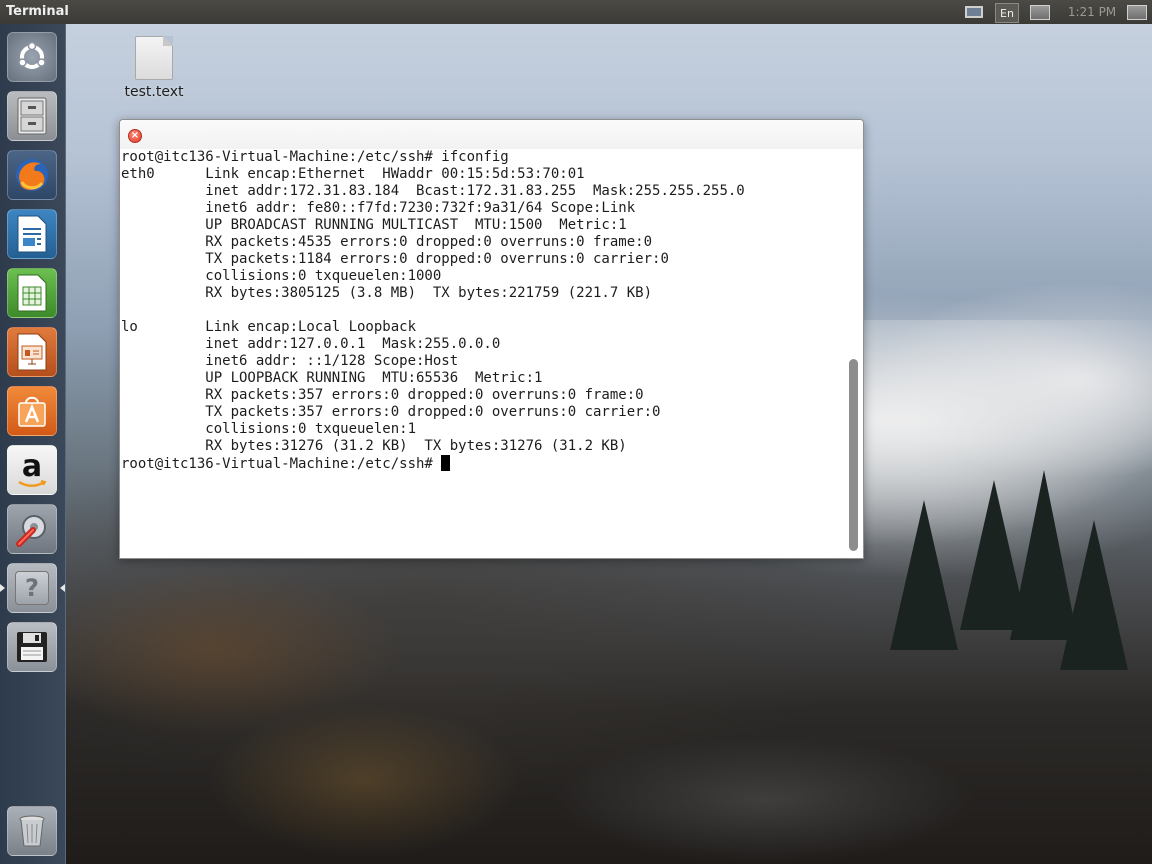  I want to click on window-title: root@itc136-Virtual-Machine: /etc/ssh, so click(312, 134).